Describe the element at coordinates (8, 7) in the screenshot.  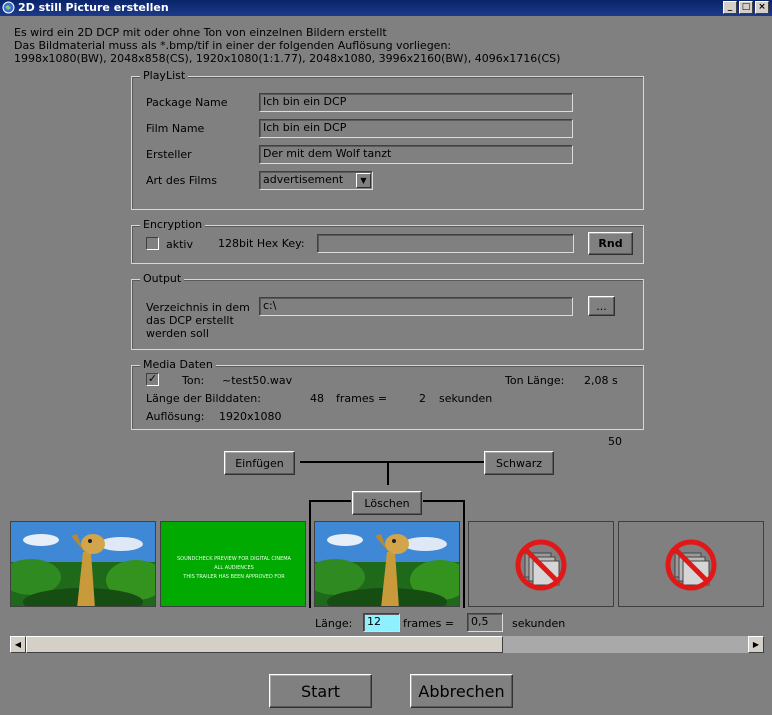
I see `app-icon` at that location.